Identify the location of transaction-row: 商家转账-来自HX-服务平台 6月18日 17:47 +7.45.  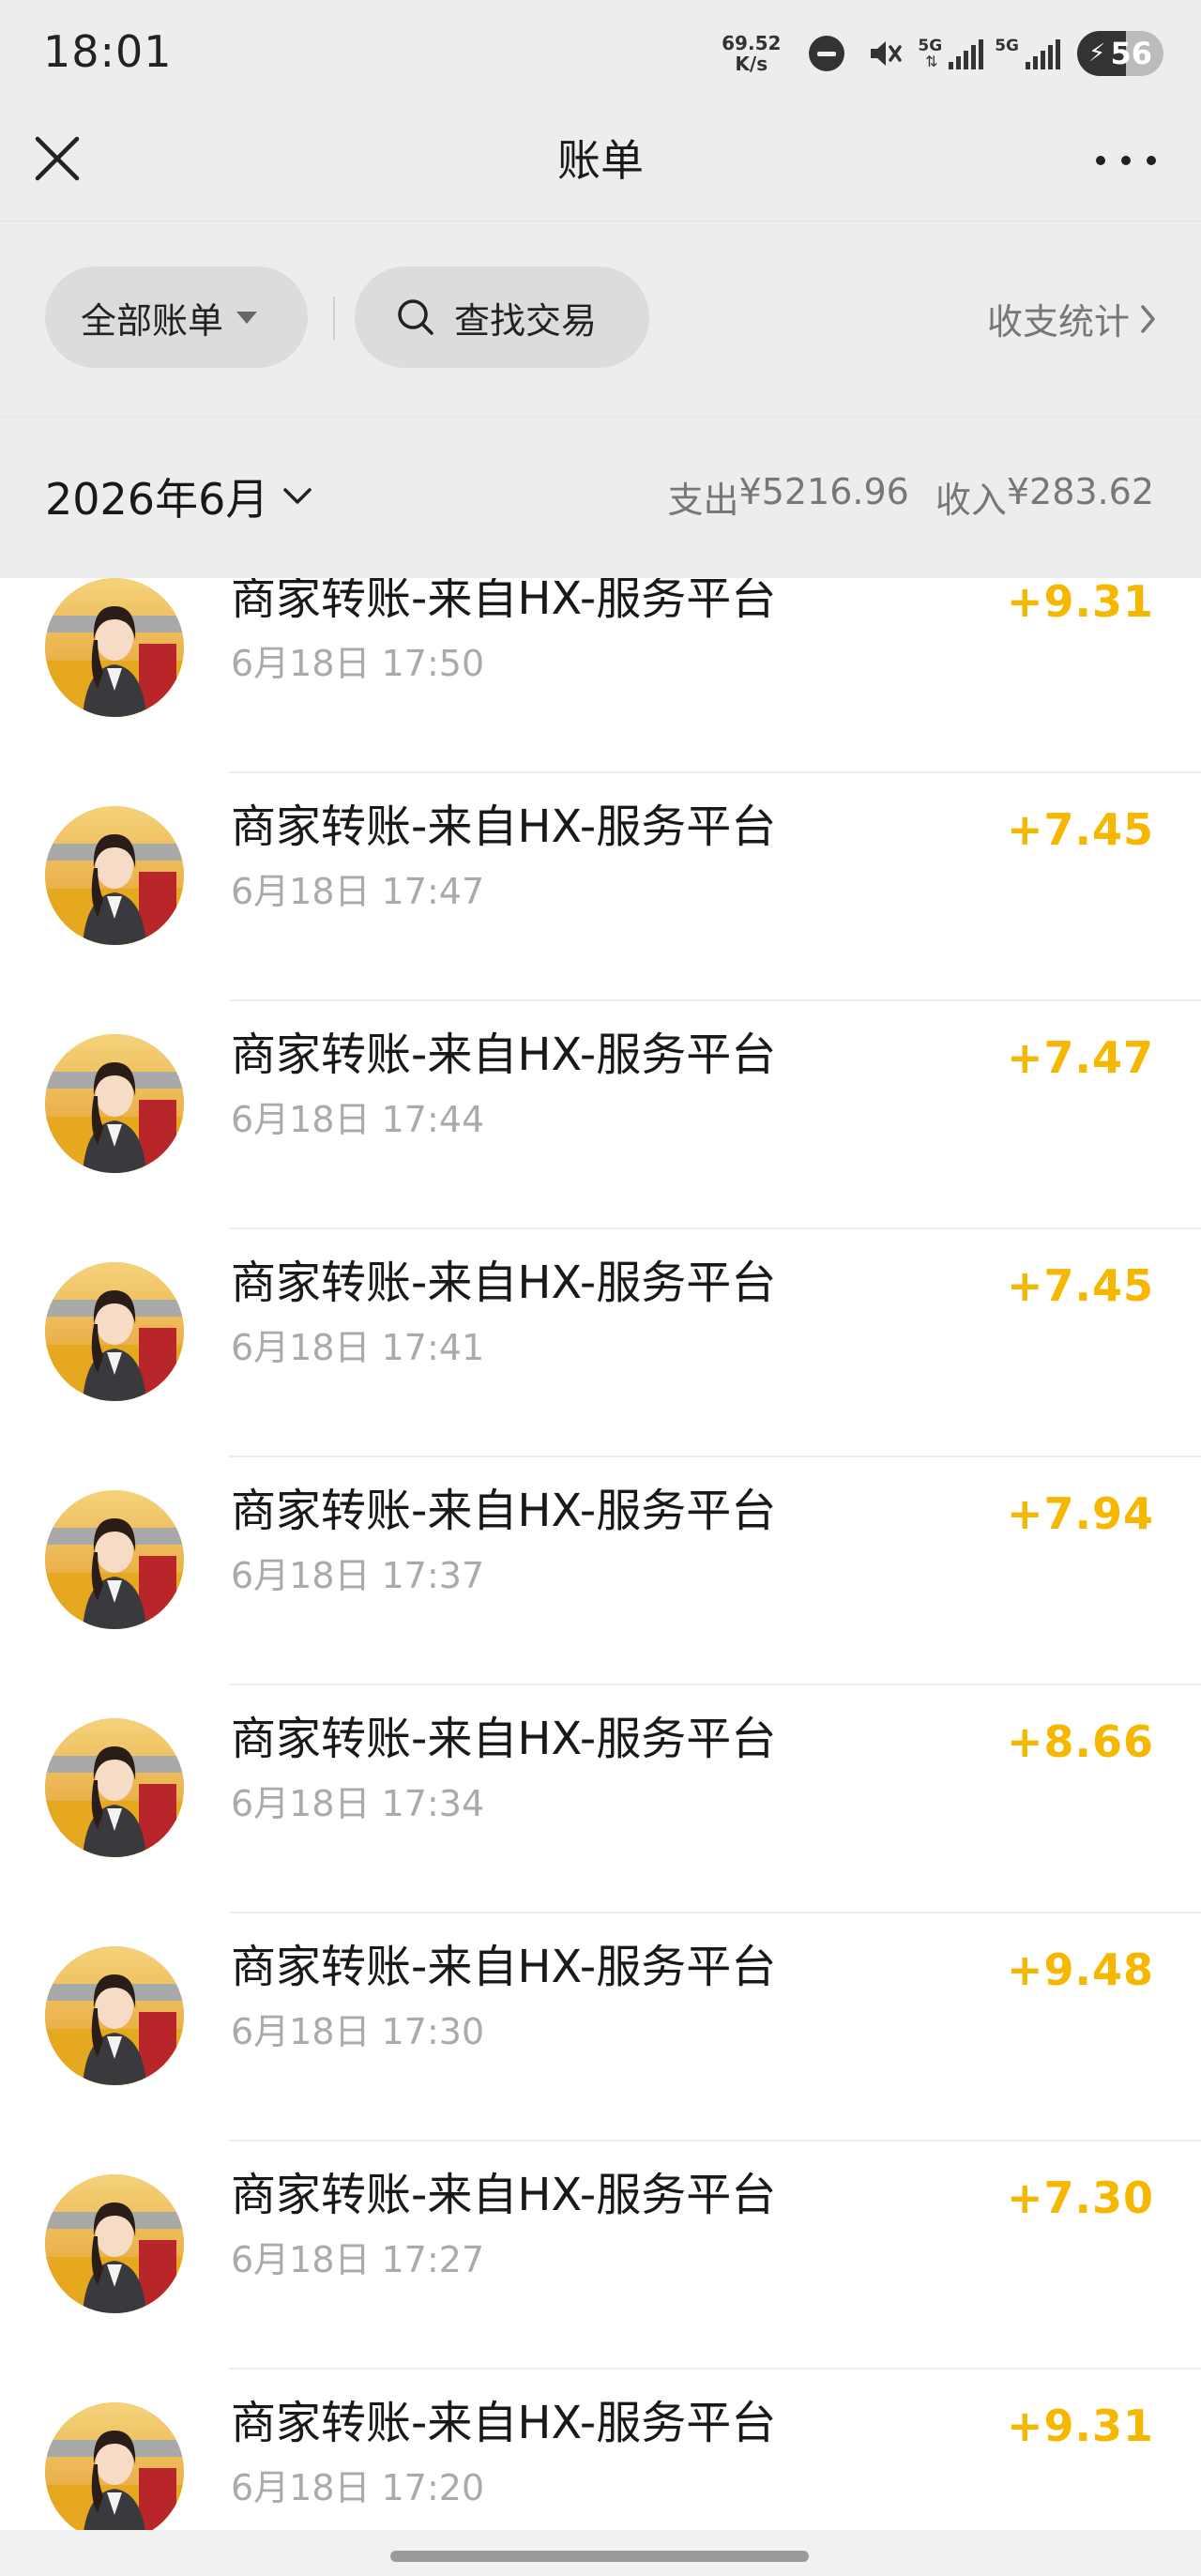
(600, 886).